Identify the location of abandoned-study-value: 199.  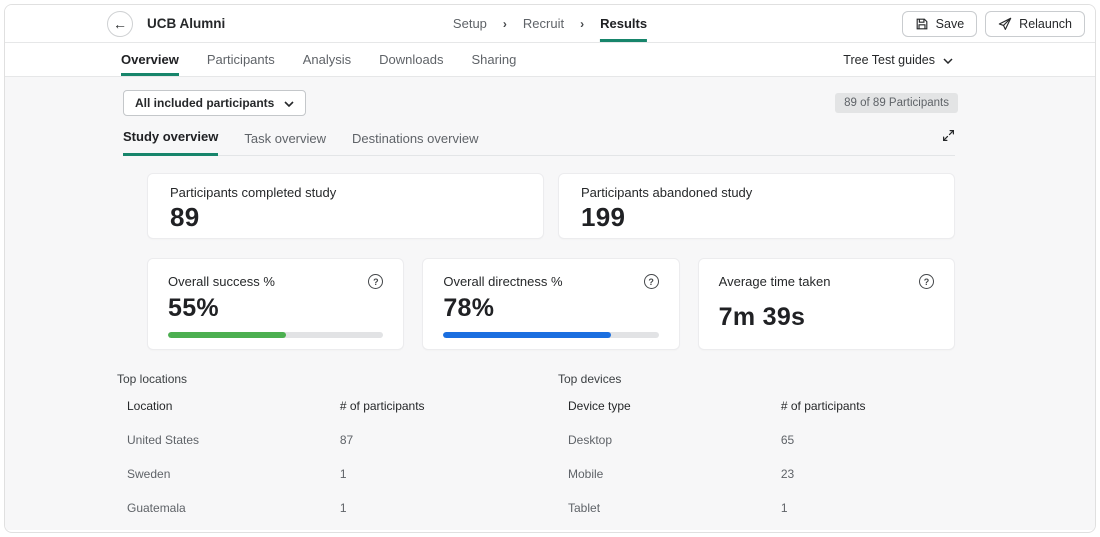
(603, 217).